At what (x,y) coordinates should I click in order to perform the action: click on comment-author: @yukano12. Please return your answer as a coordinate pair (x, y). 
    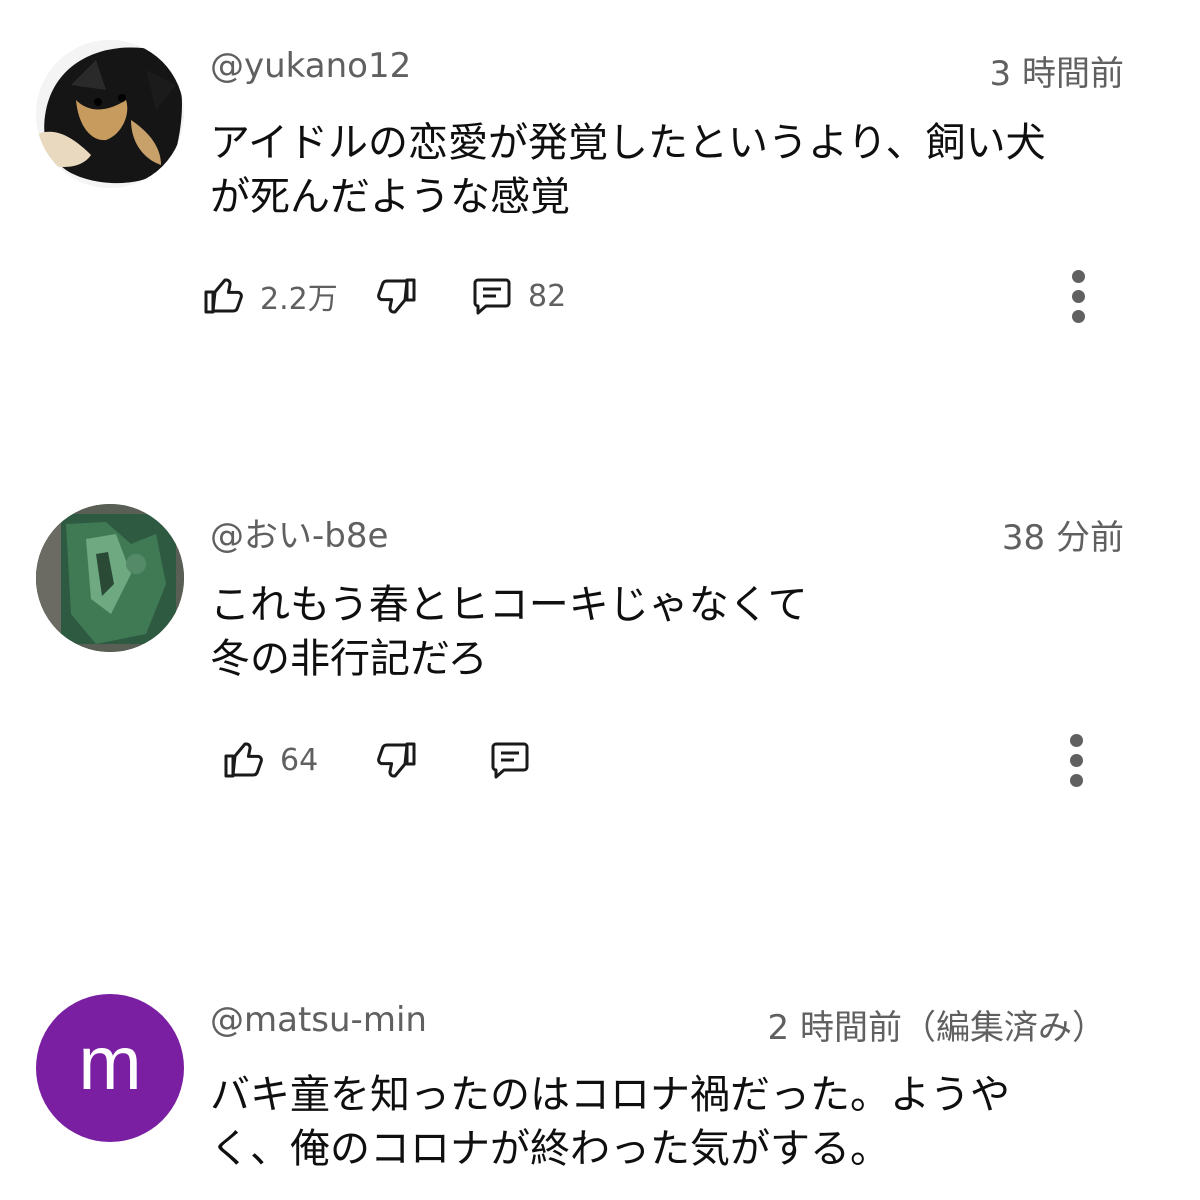
    Looking at the image, I should click on (310, 66).